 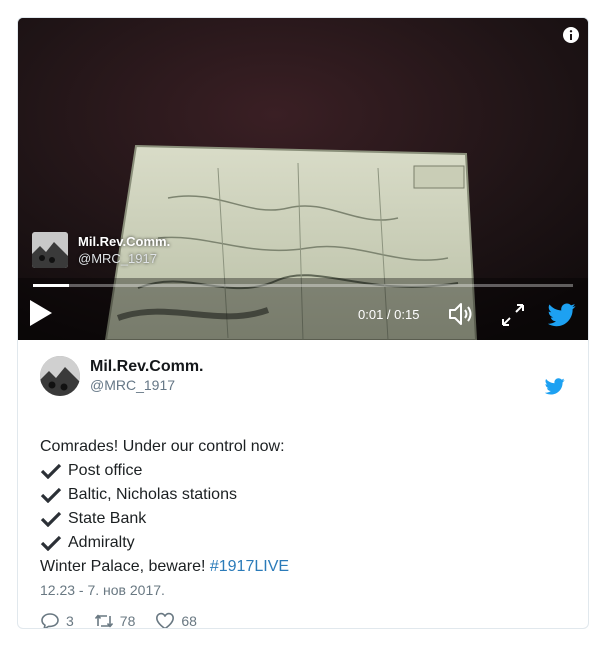 I want to click on tweet-closing-text: Winter Palace, beware!, so click(x=125, y=566).